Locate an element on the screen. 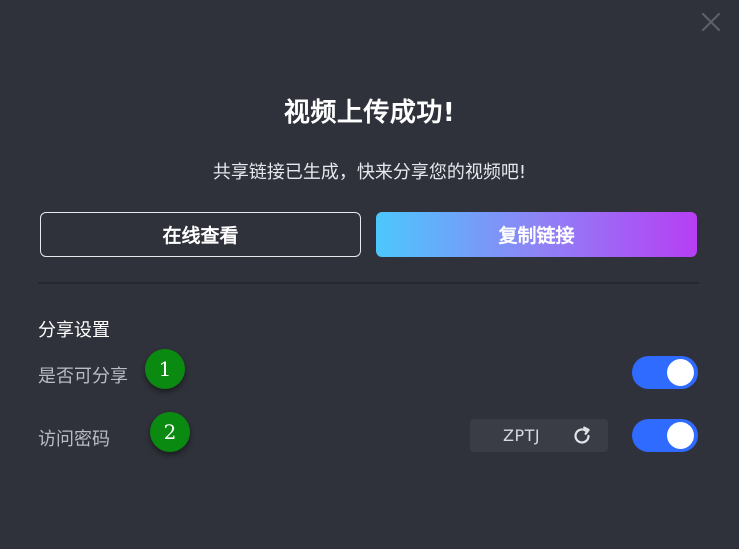  share-settings-title: 分享设置 is located at coordinates (74, 330).